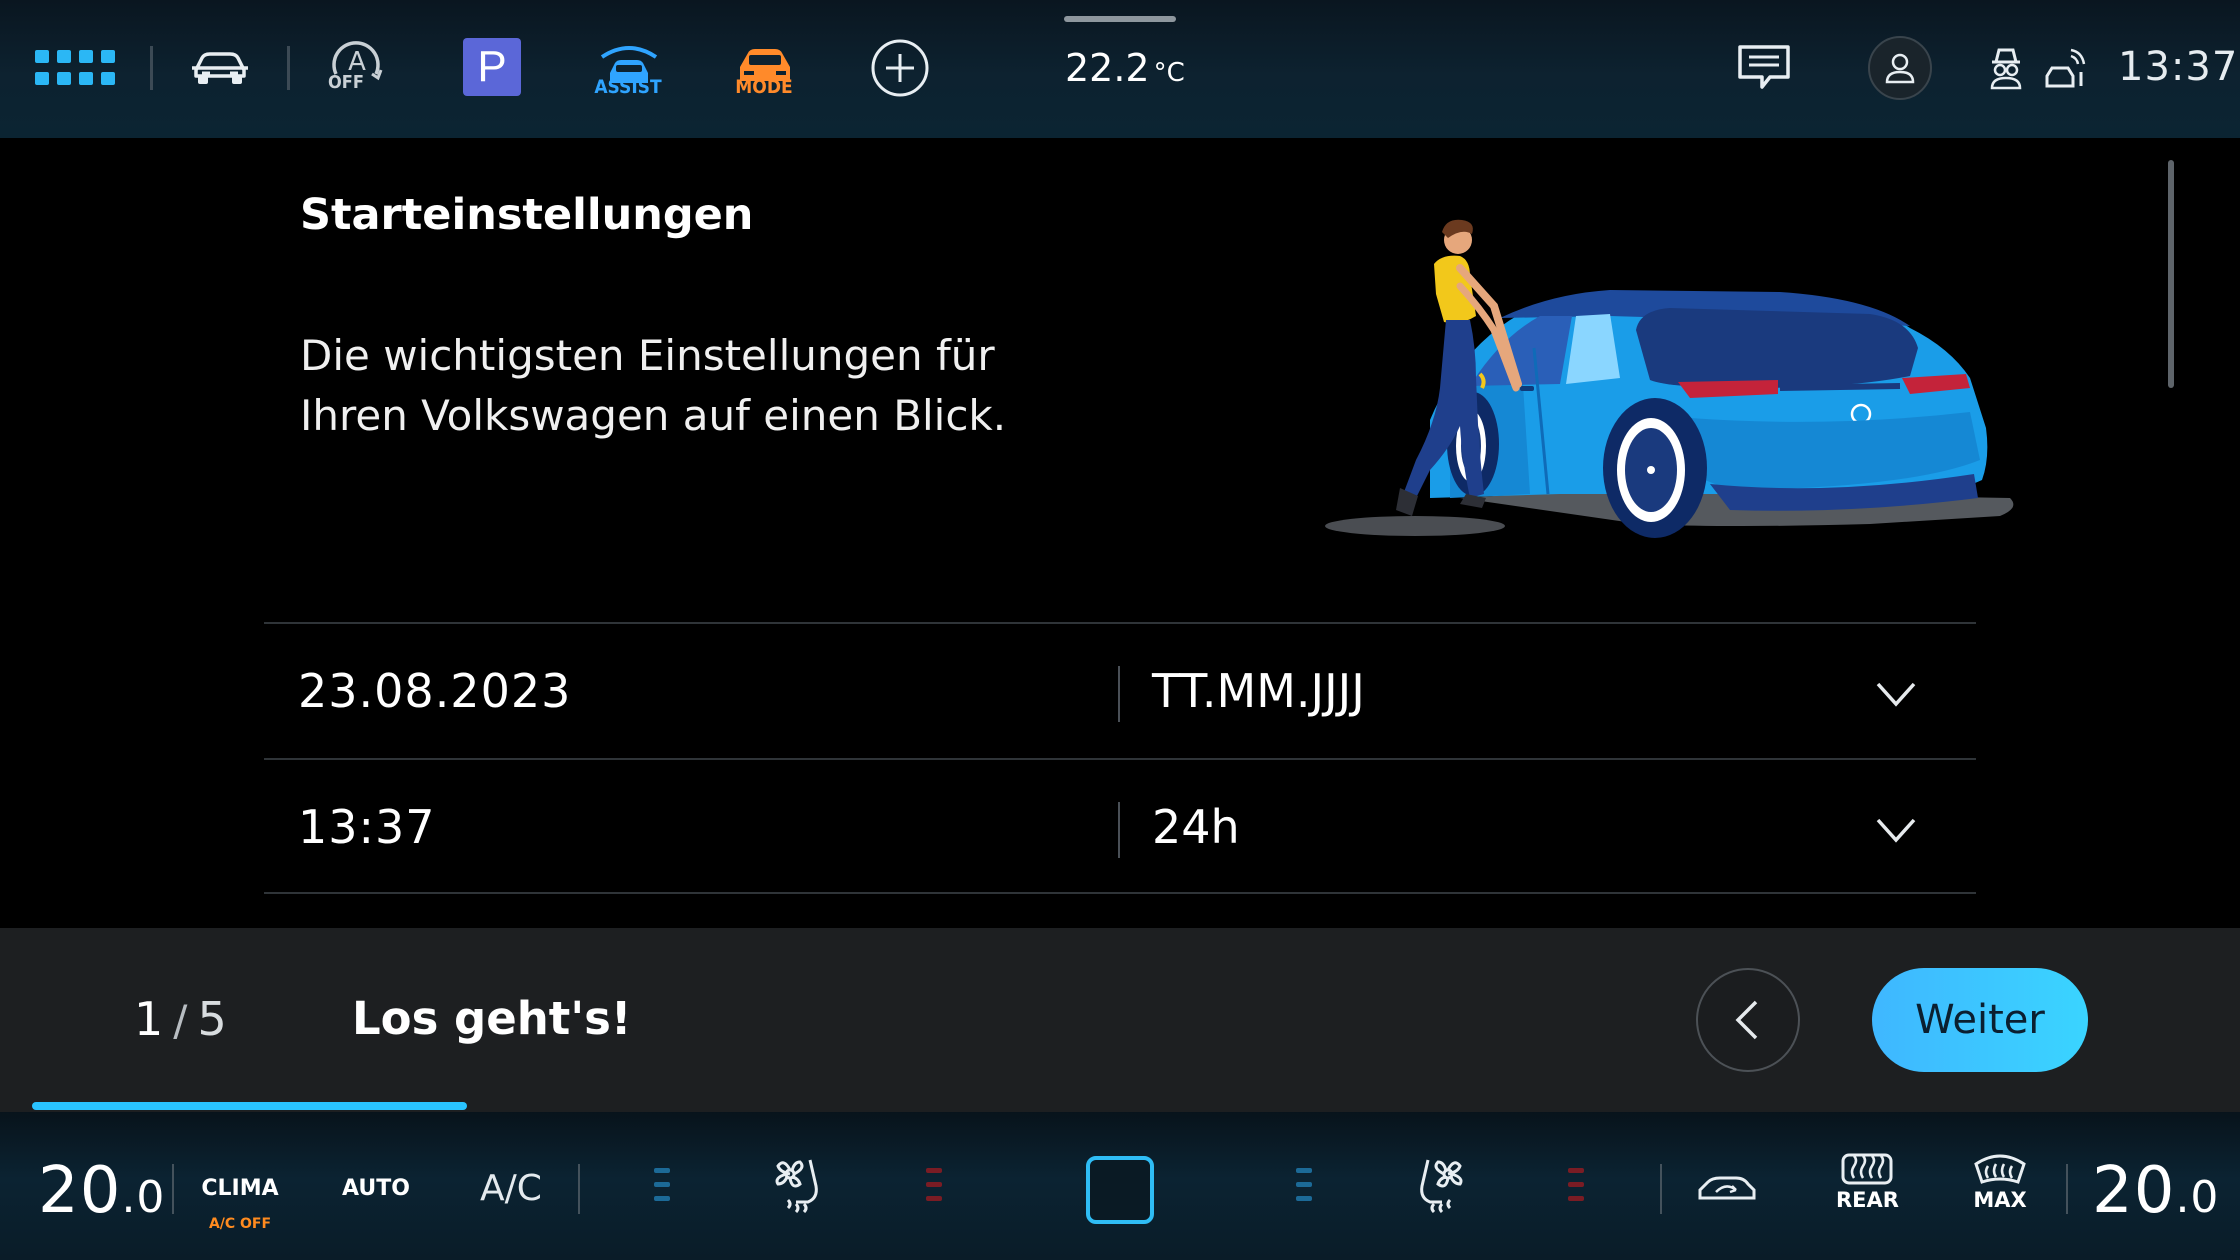  Describe the element at coordinates (1867, 1200) in the screenshot. I see `rear-label: REAR` at that location.